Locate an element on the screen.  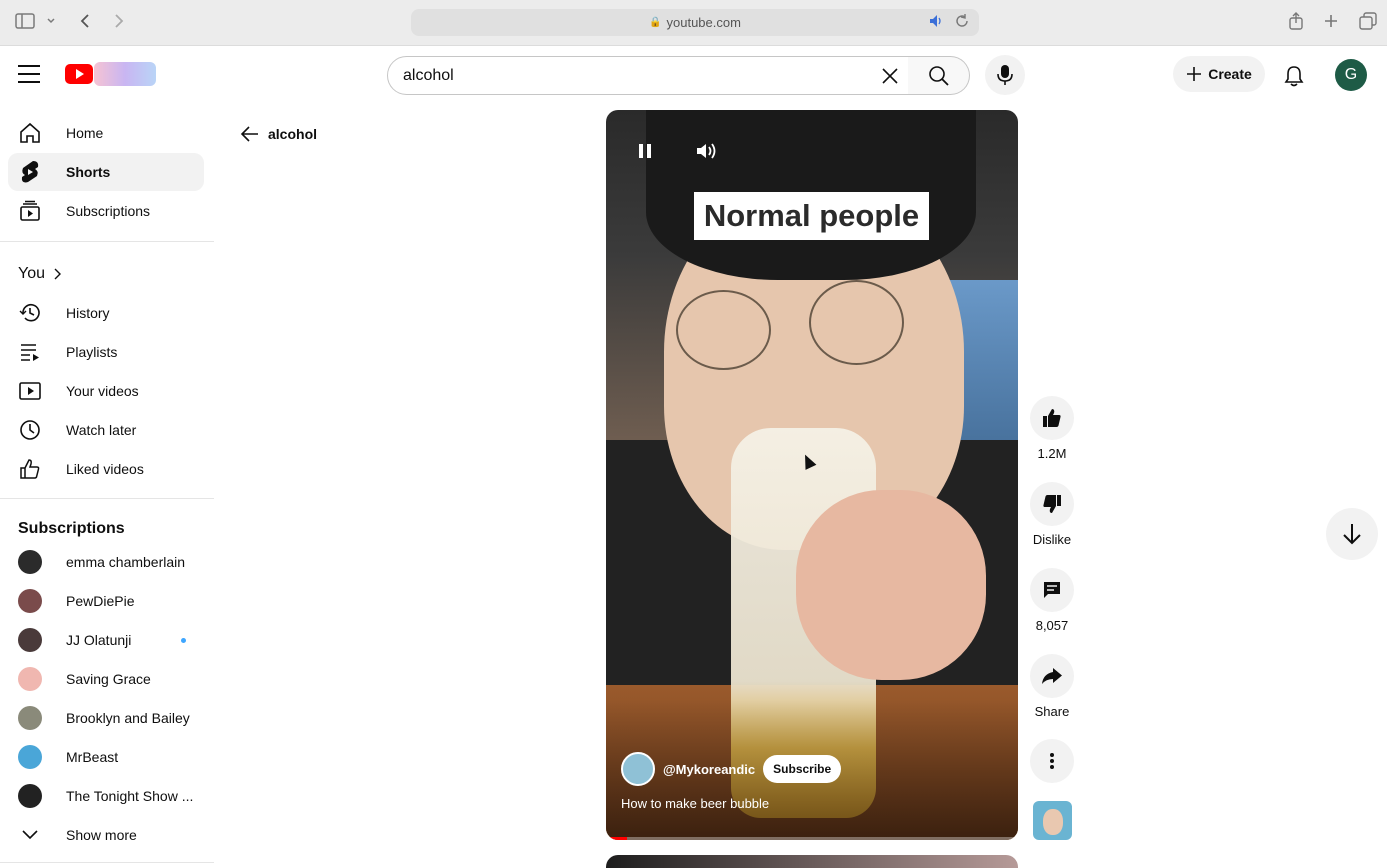
sidebar-item-watch-later: Watch later is located at coordinates (106, 430).